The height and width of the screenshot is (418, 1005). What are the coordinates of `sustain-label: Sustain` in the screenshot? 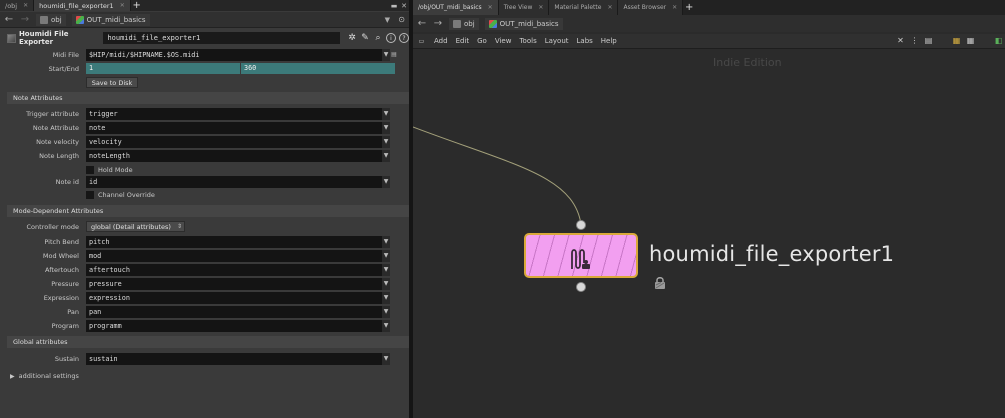 It's located at (66, 358).